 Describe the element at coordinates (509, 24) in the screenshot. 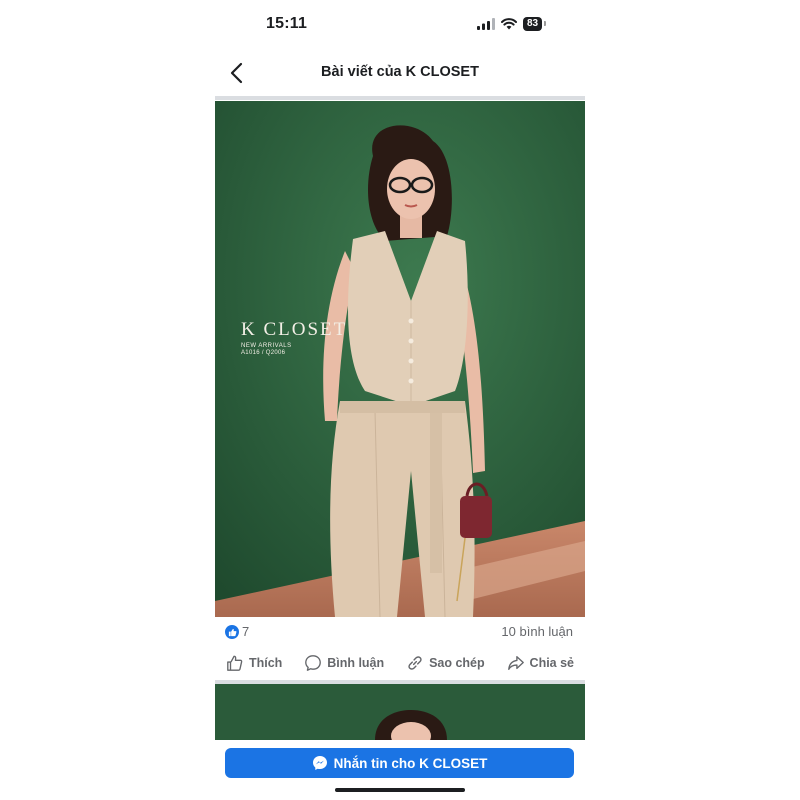

I see `wifi-icon` at that location.